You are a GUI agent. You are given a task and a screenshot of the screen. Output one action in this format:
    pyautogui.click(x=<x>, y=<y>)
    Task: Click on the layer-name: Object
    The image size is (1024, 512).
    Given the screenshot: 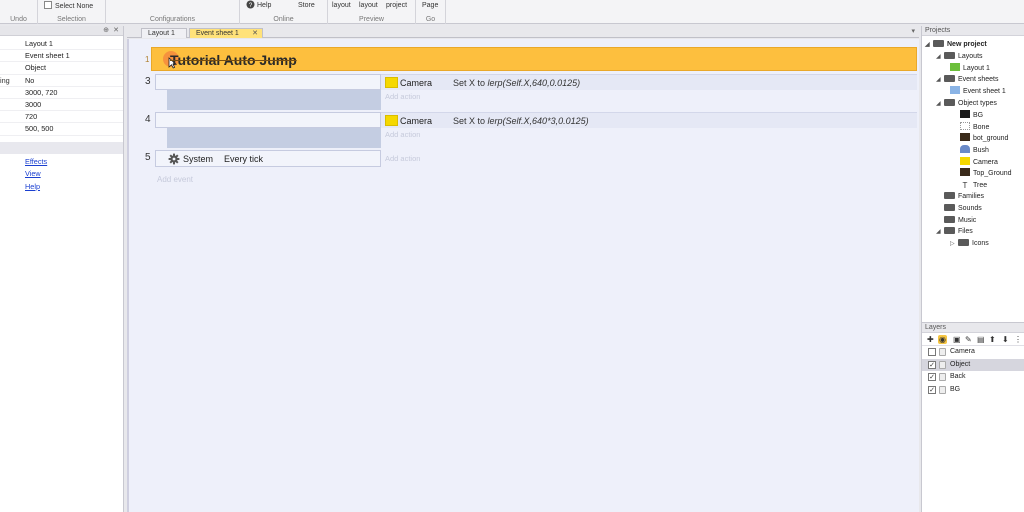 What is the action you would take?
    pyautogui.click(x=960, y=364)
    